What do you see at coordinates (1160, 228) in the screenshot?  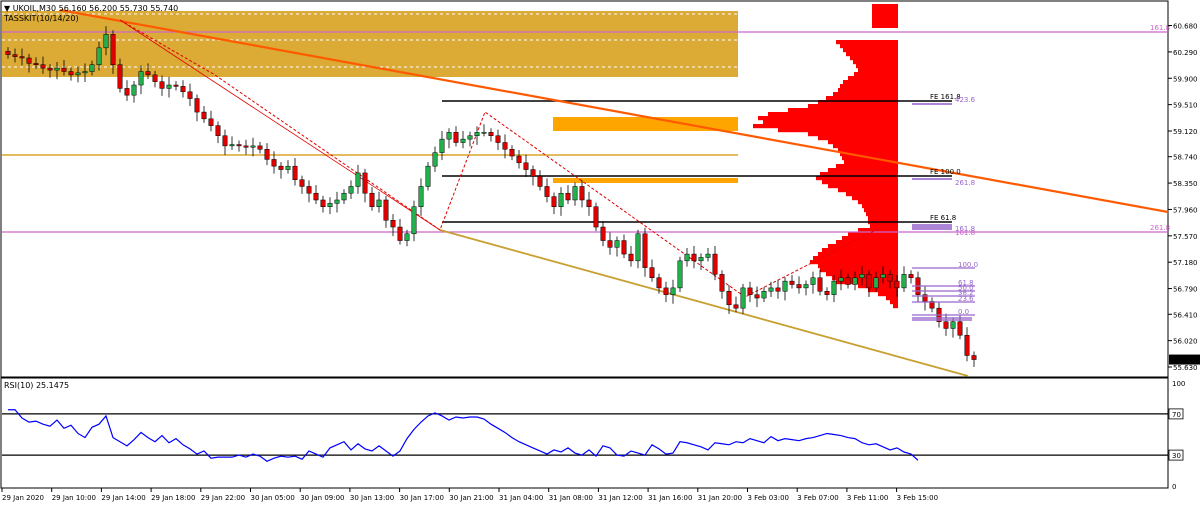 I see `magenta-label-lower: 261.8` at bounding box center [1160, 228].